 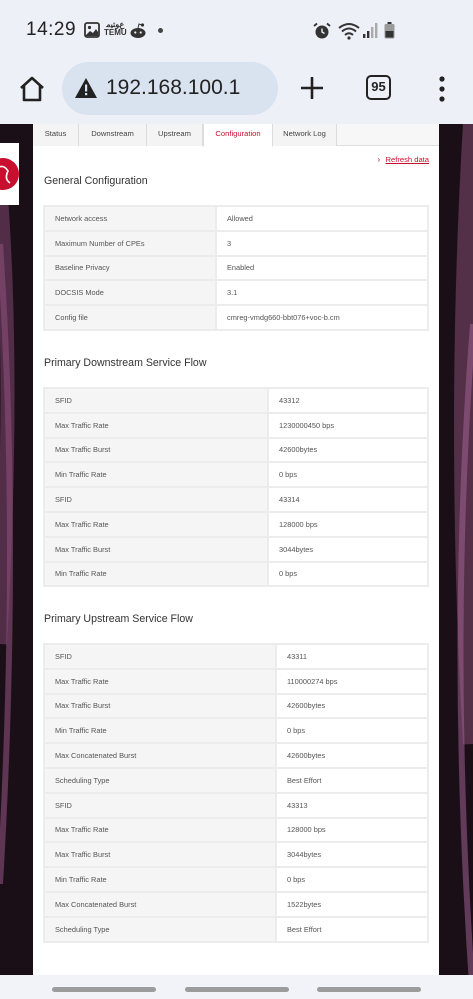 I want to click on clock: 14:29, so click(x=51, y=29).